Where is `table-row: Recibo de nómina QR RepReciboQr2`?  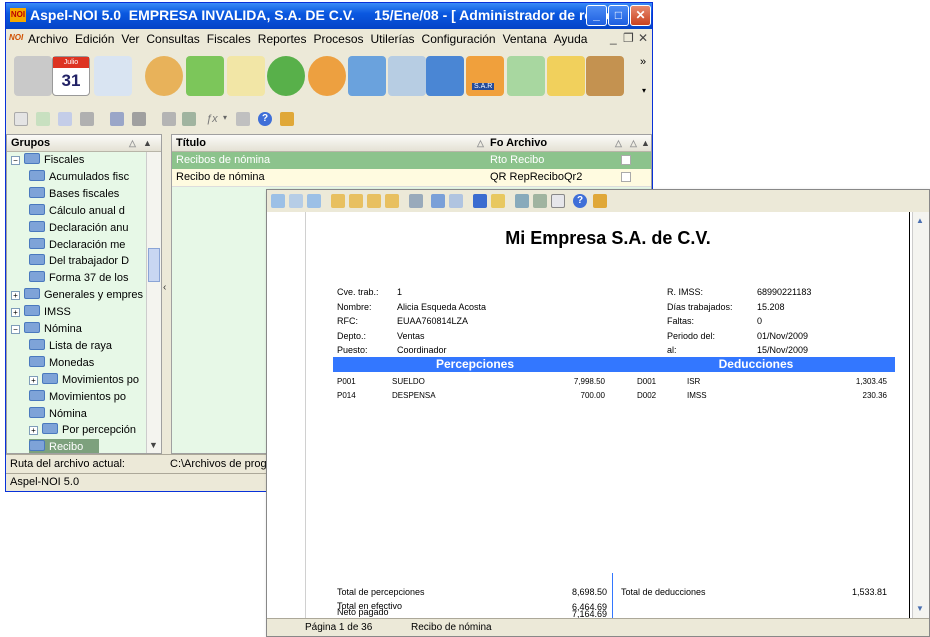 table-row: Recibo de nómina QR RepReciboQr2 is located at coordinates (411, 178).